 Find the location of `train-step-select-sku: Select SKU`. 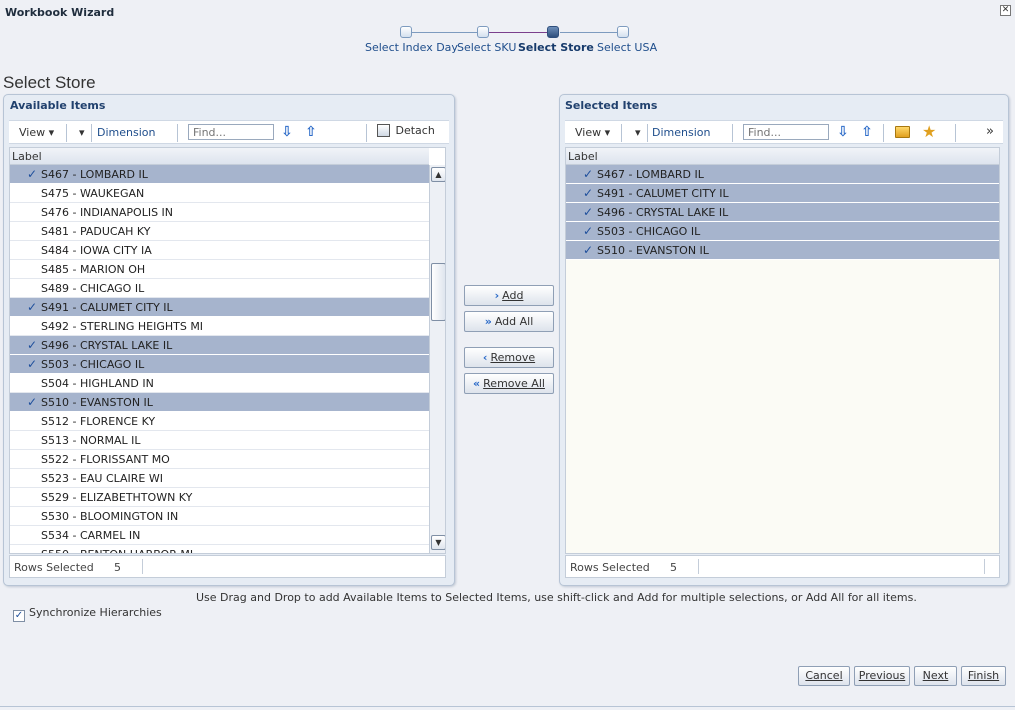

train-step-select-sku: Select SKU is located at coordinates (486, 47).